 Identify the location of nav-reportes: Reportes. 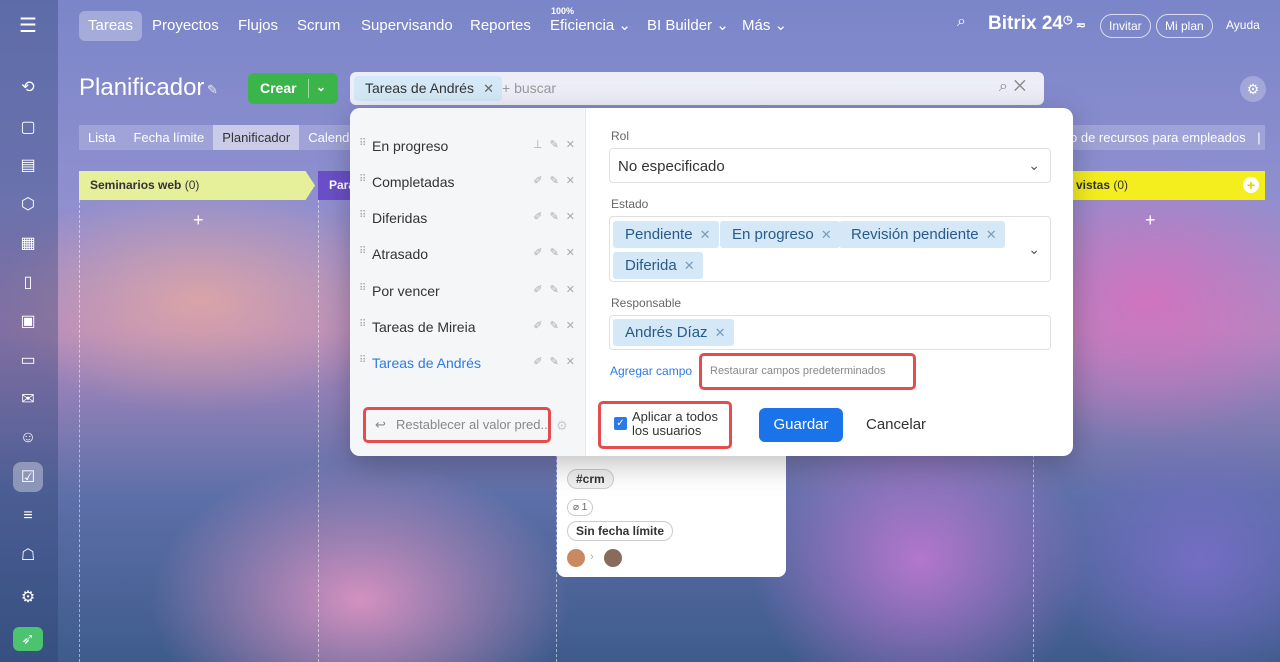
(500, 26).